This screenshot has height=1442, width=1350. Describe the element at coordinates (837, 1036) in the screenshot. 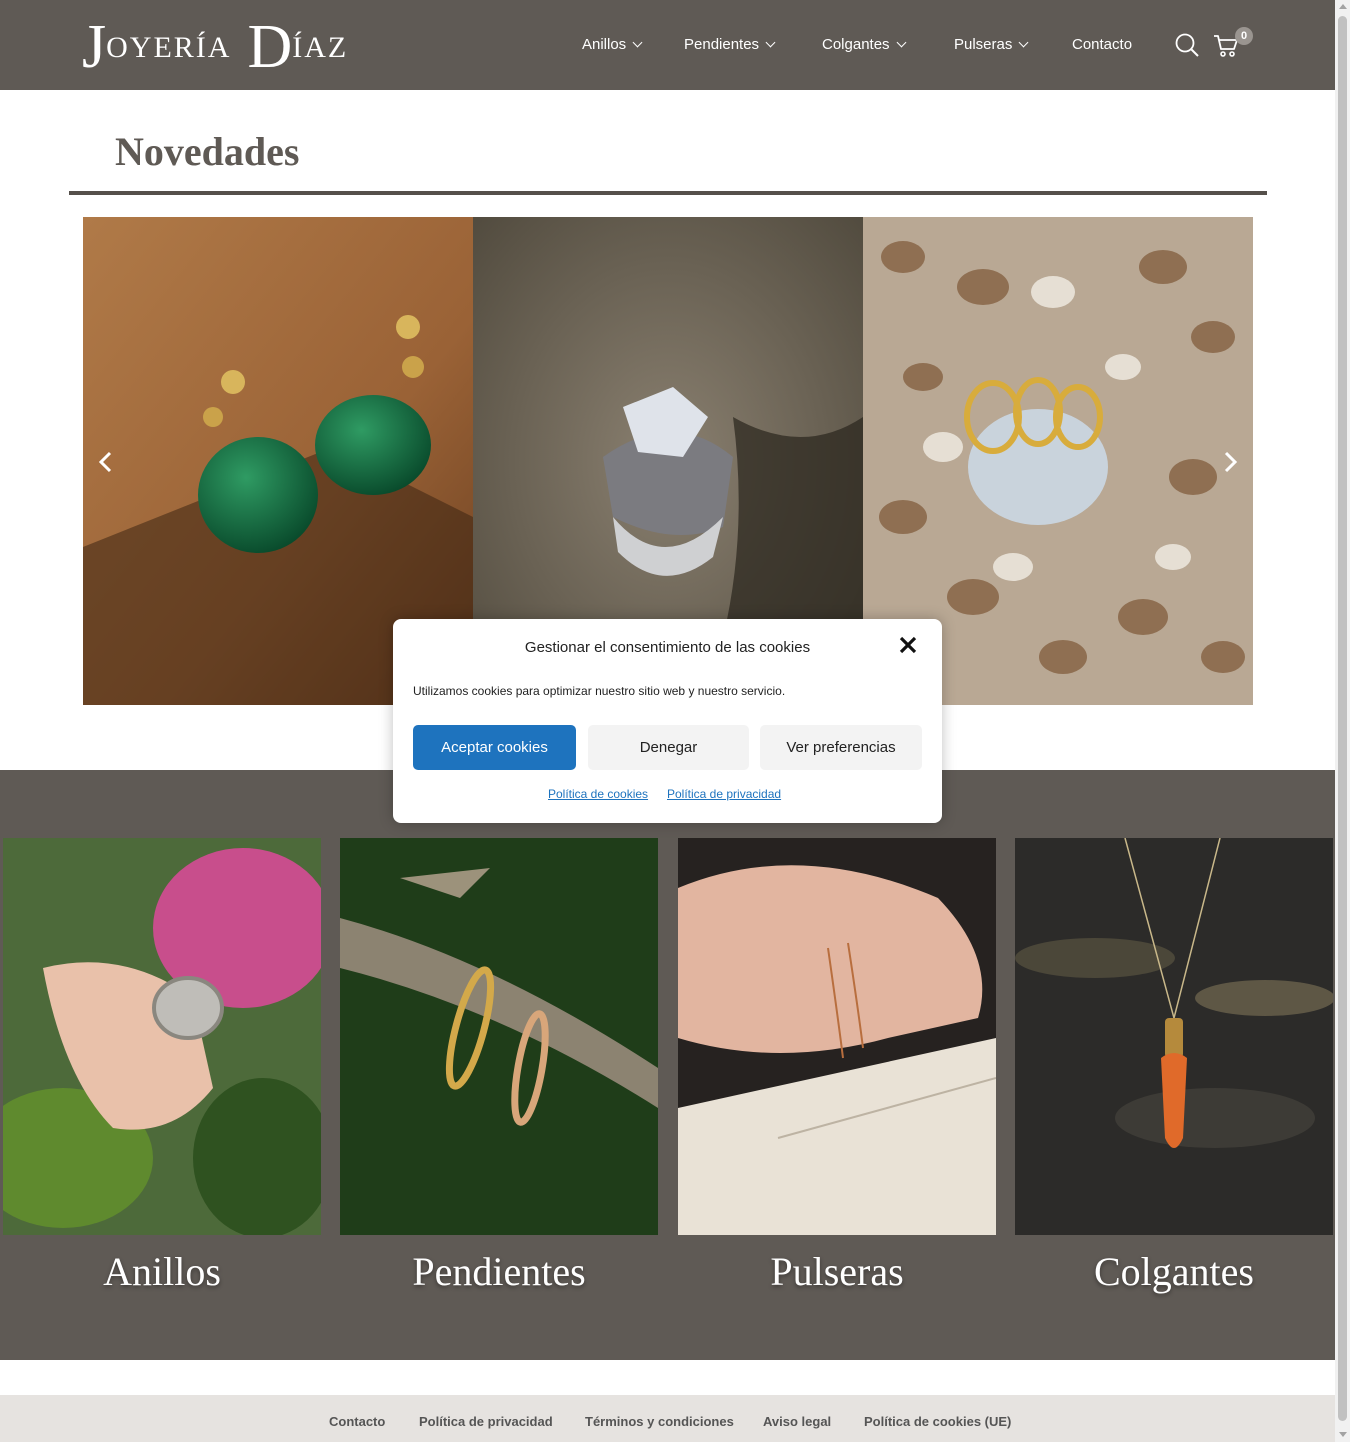

I see `category-card-pulseras` at that location.